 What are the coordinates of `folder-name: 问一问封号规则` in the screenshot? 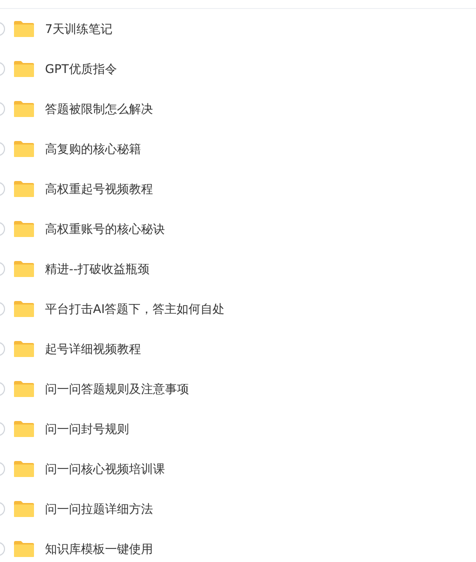 It's located at (87, 429).